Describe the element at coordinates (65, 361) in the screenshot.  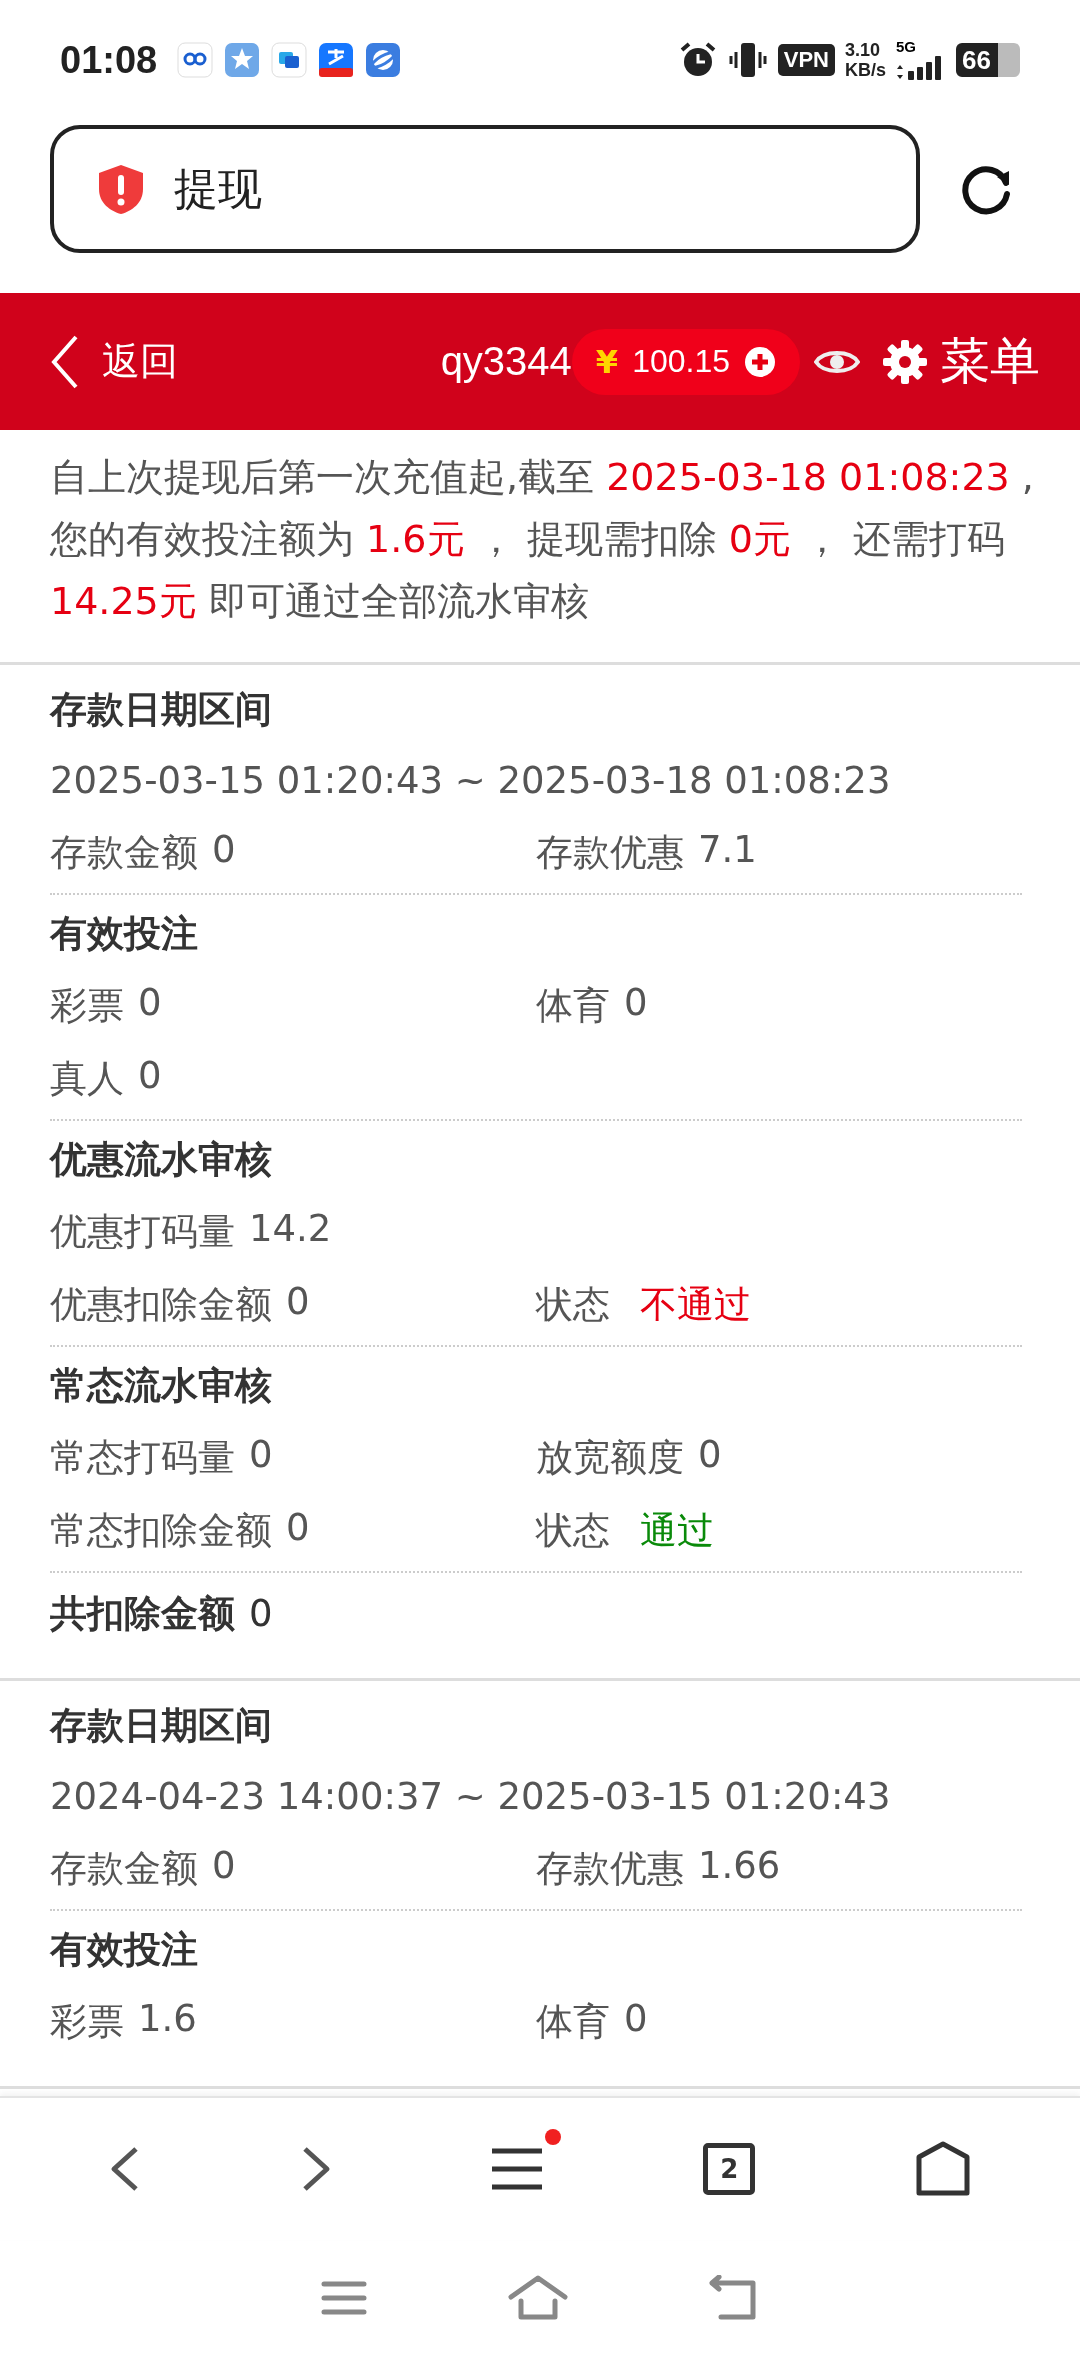
I see `chevron-left-icon` at that location.